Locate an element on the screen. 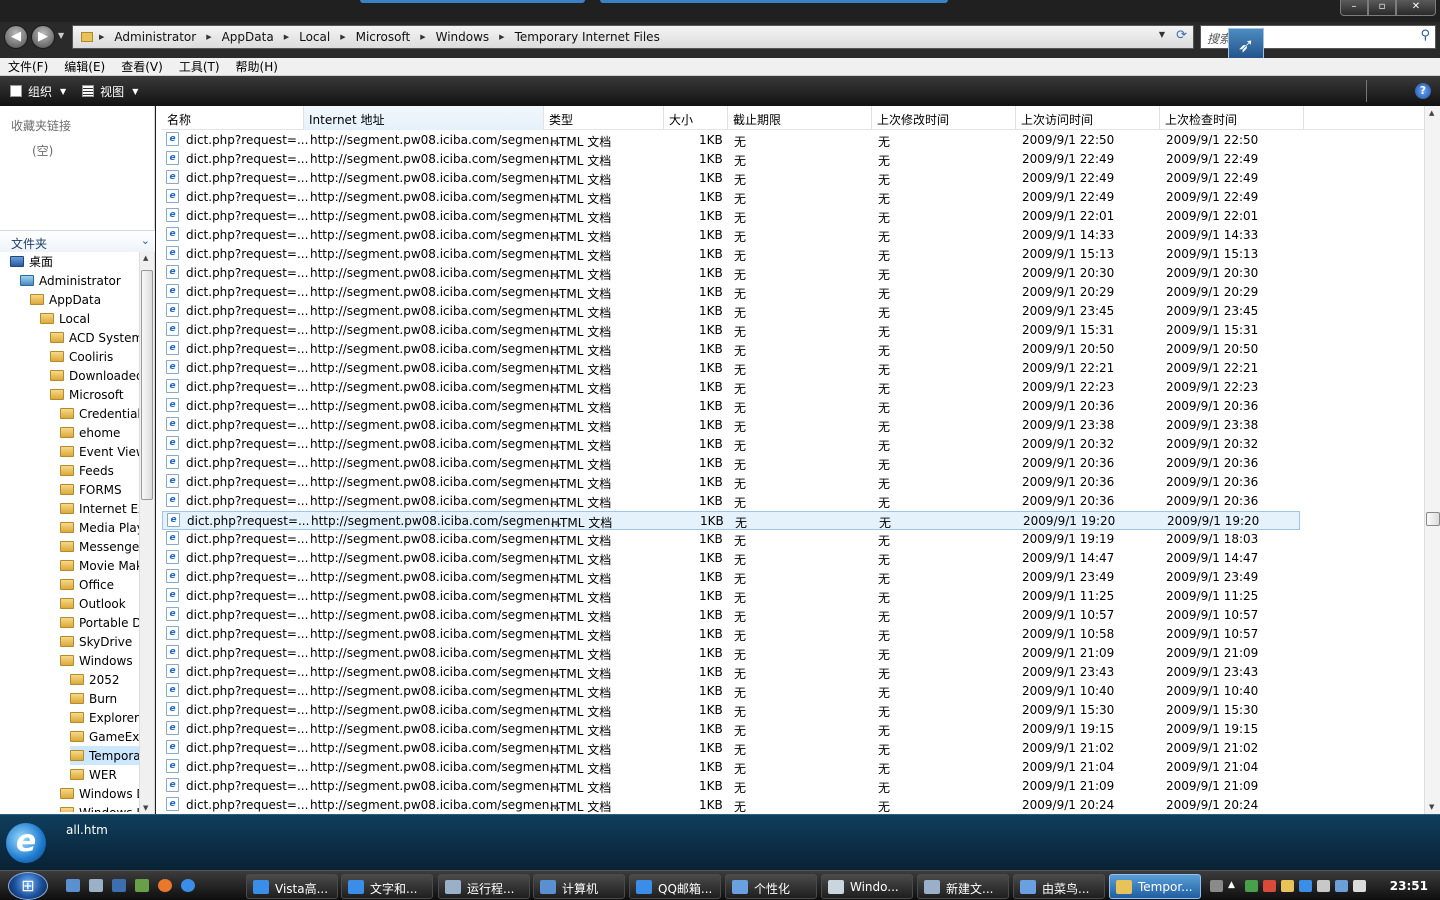 This screenshot has width=1440, height=900. windows-orb-icon: ⊞ is located at coordinates (28, 886).